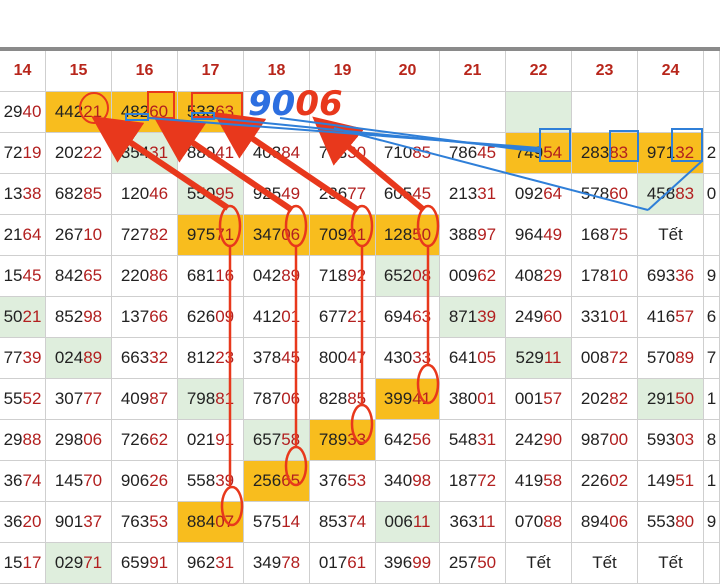 This screenshot has width=720, height=584. I want to click on number-prefix: 283, so click(595, 152).